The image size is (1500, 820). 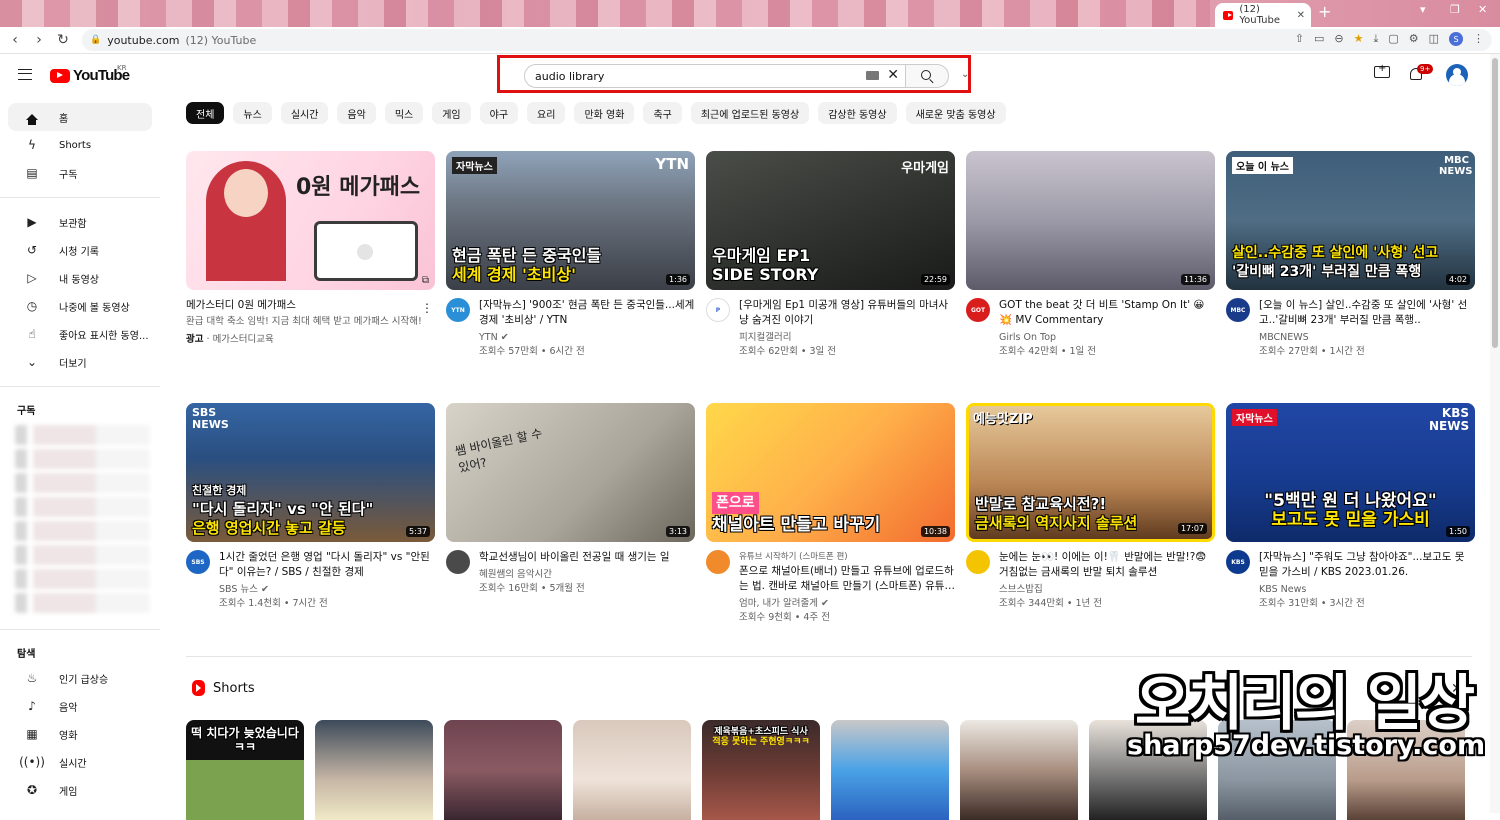 What do you see at coordinates (587, 575) in the screenshot?
I see `channel-name: 혜원쌤의 음악시간` at bounding box center [587, 575].